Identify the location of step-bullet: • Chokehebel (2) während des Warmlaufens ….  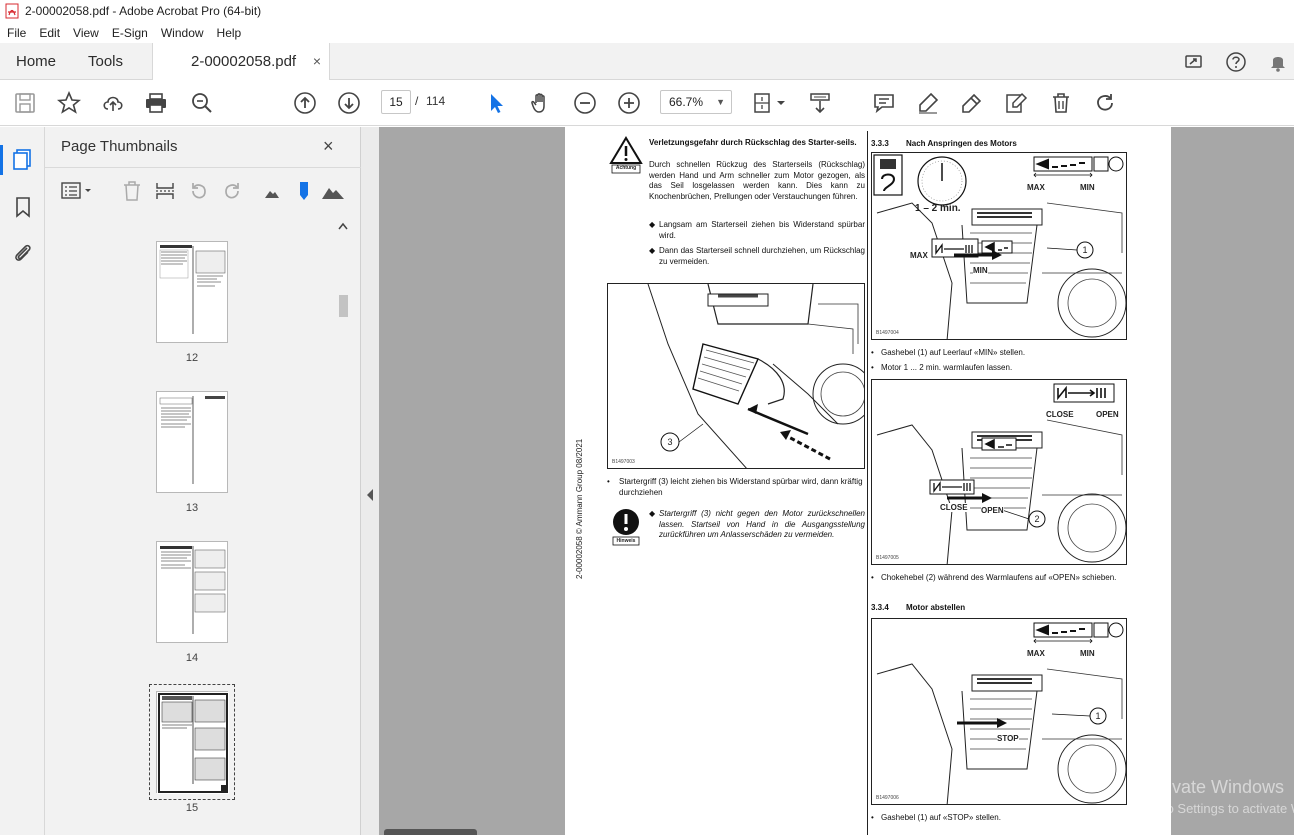
(994, 577).